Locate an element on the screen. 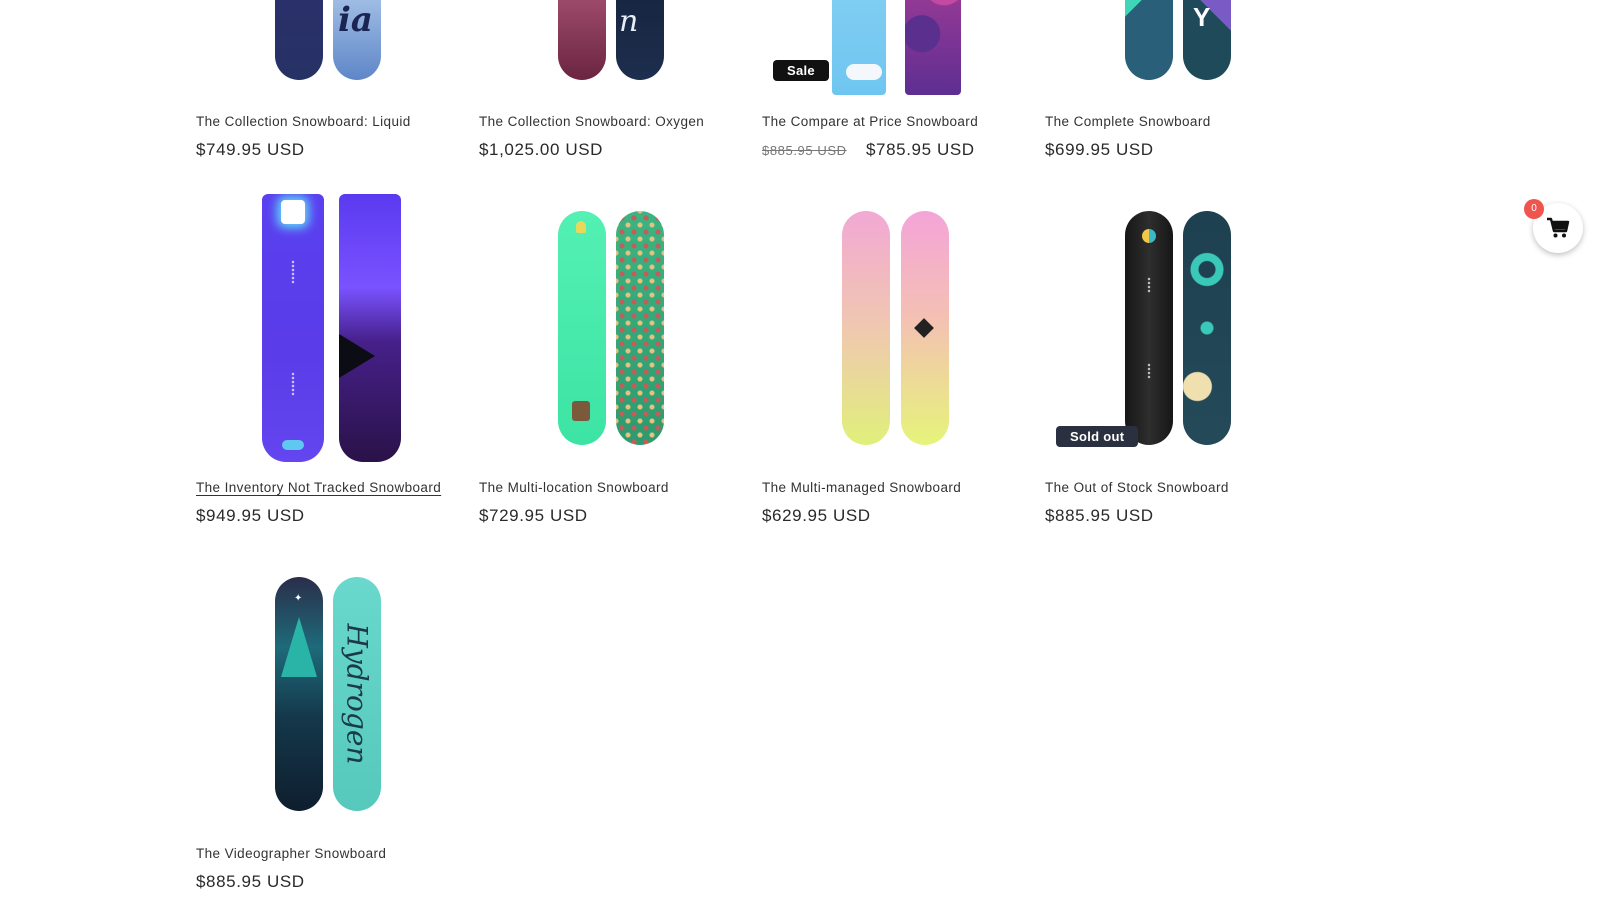 The height and width of the screenshot is (900, 1600). sale-badge: Sale is located at coordinates (801, 70).